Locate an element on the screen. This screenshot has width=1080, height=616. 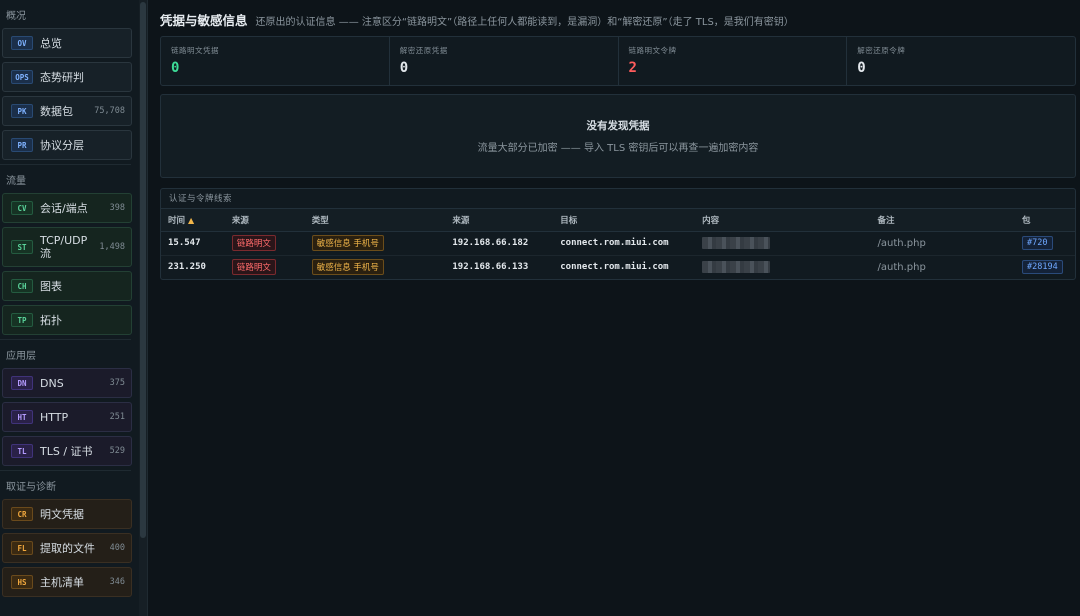
cell-packet: #720 is located at coordinates (1045, 243).